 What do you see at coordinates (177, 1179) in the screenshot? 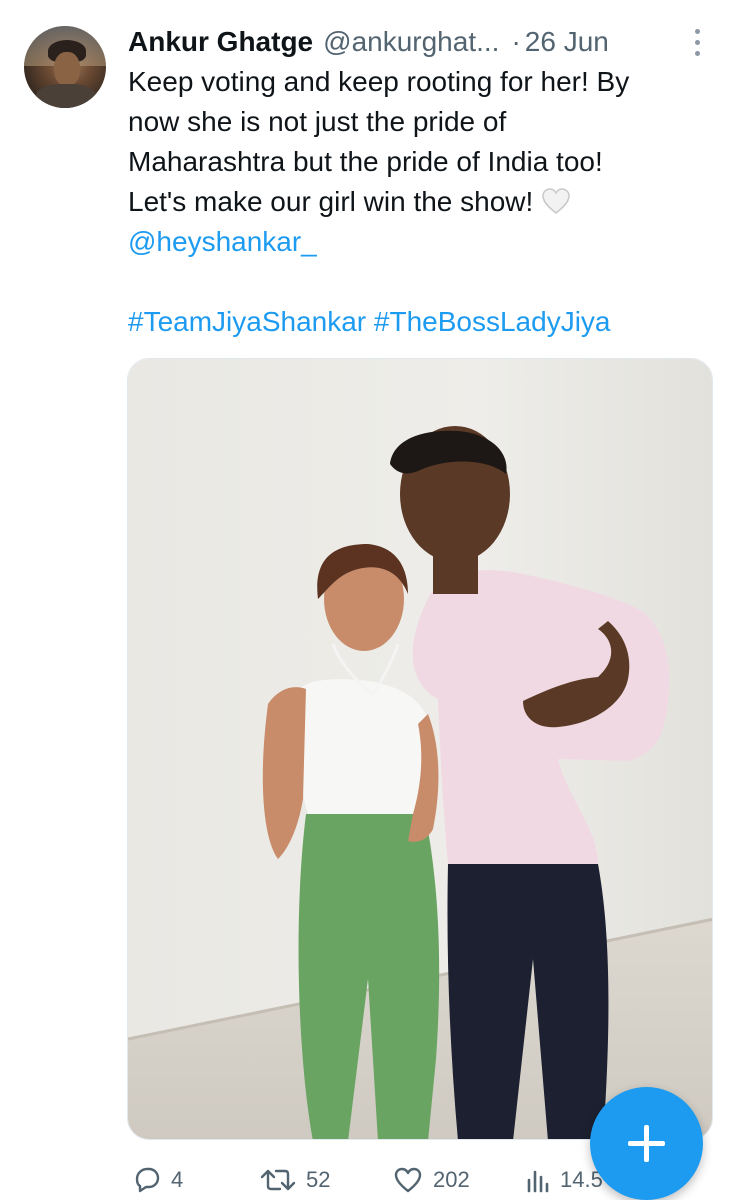
I see `reply-count: 4` at bounding box center [177, 1179].